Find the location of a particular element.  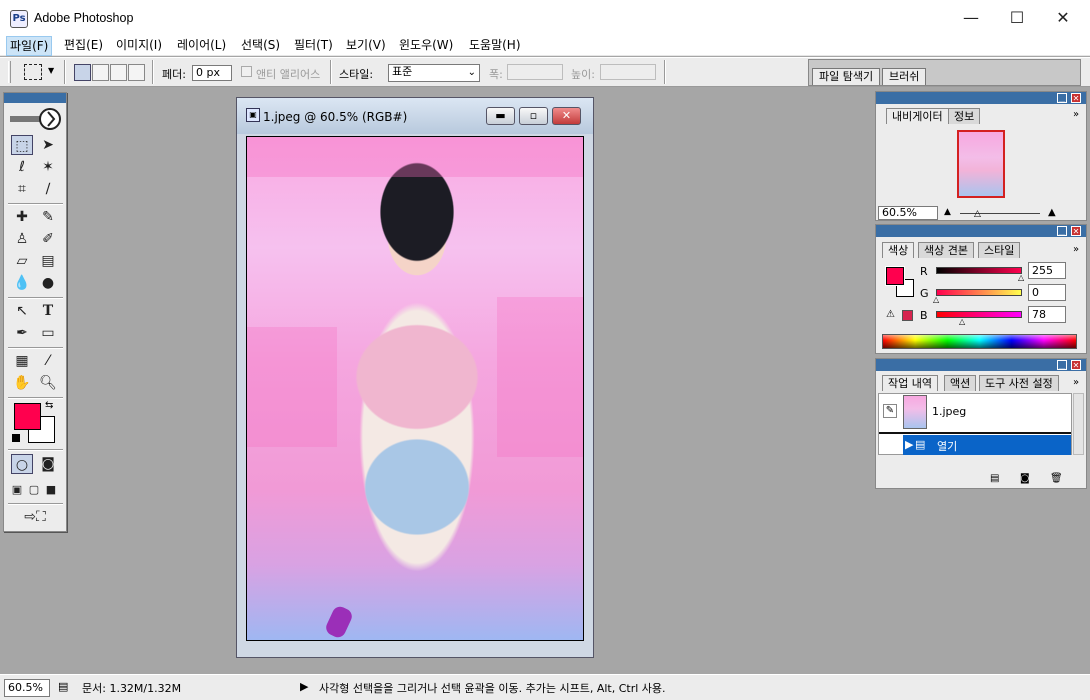

new-document-from-state-icon: ▤ is located at coordinates (994, 478).